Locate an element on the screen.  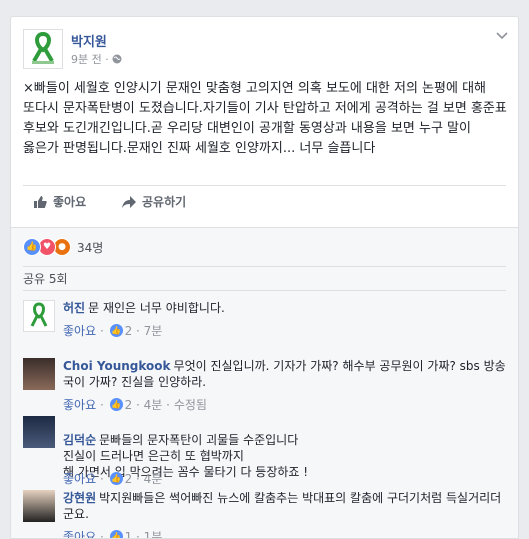
comment-time: 7분 is located at coordinates (153, 330).